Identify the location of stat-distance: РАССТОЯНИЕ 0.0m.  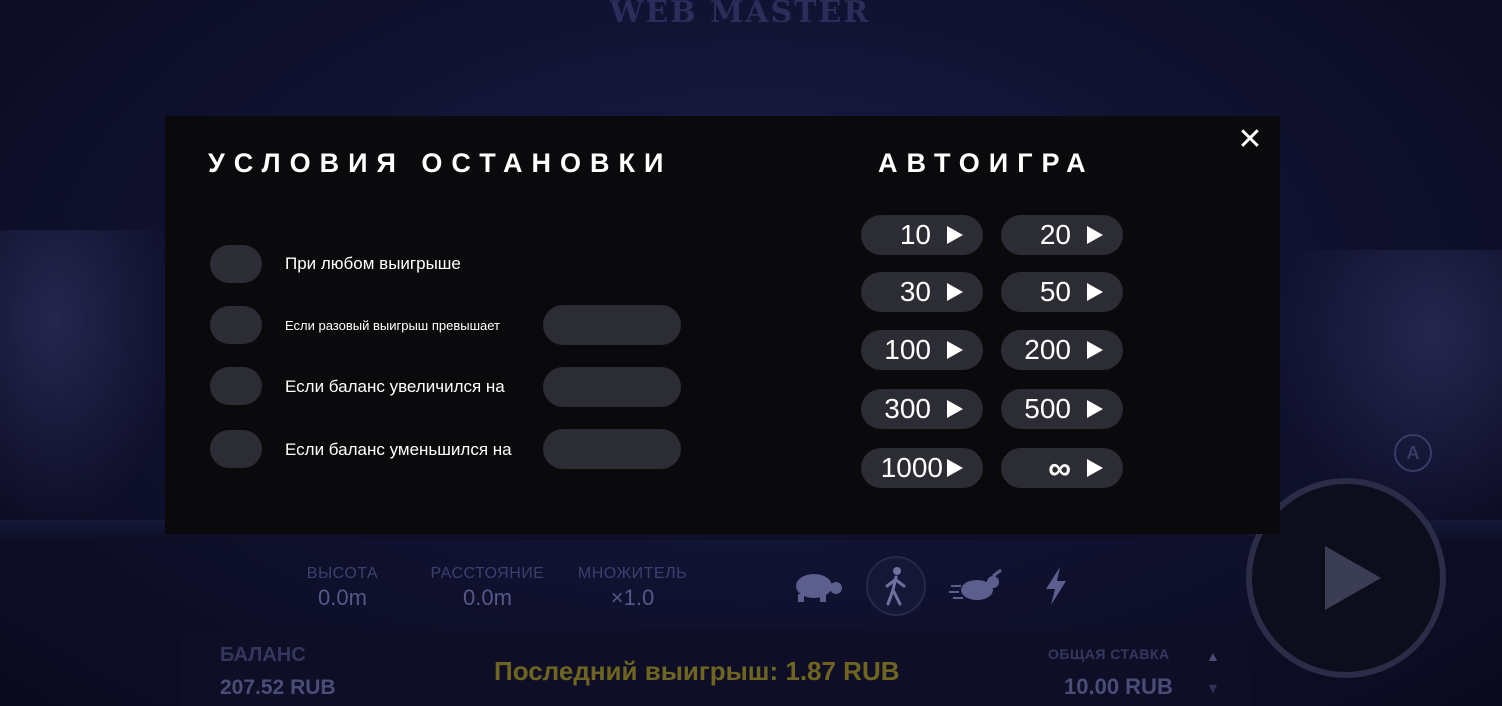
(487, 588).